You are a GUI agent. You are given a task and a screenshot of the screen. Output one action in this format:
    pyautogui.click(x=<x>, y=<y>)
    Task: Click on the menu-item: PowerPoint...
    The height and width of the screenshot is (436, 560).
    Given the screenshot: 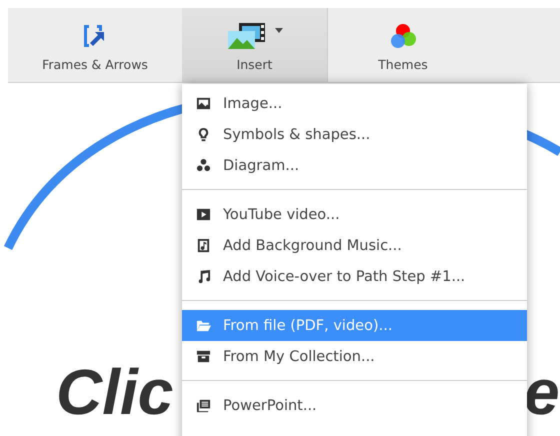 What is the action you would take?
    pyautogui.click(x=354, y=405)
    